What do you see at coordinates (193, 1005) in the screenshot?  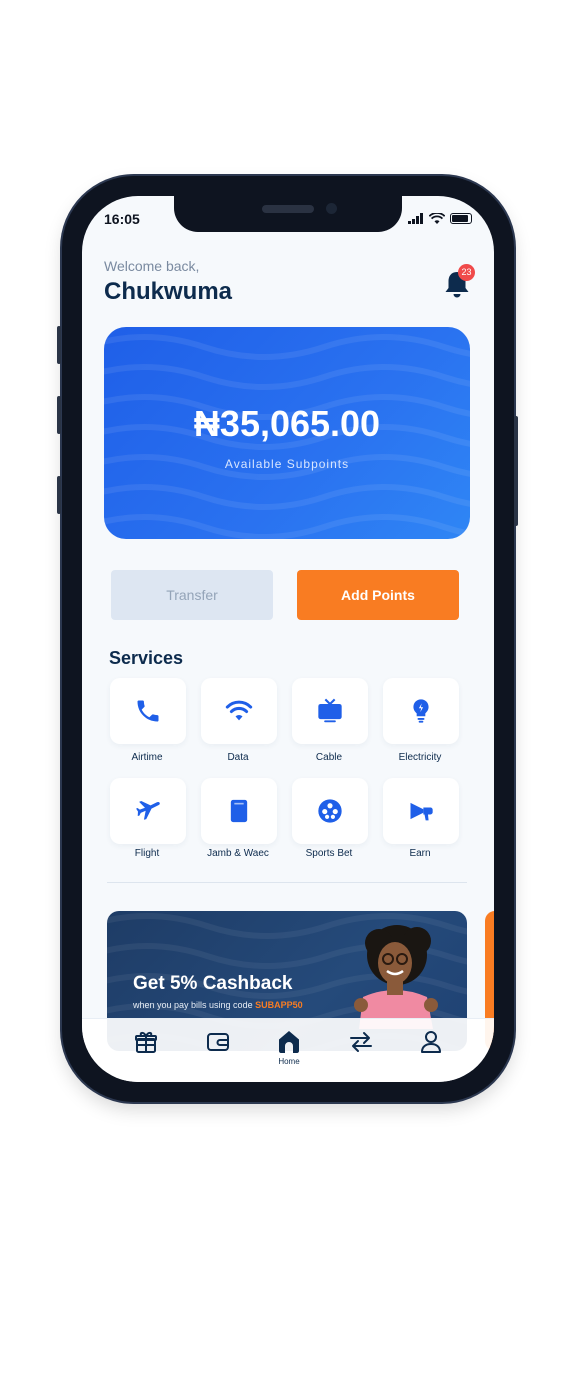 I see `promo-subtitle-text: when you pay bills using code` at bounding box center [193, 1005].